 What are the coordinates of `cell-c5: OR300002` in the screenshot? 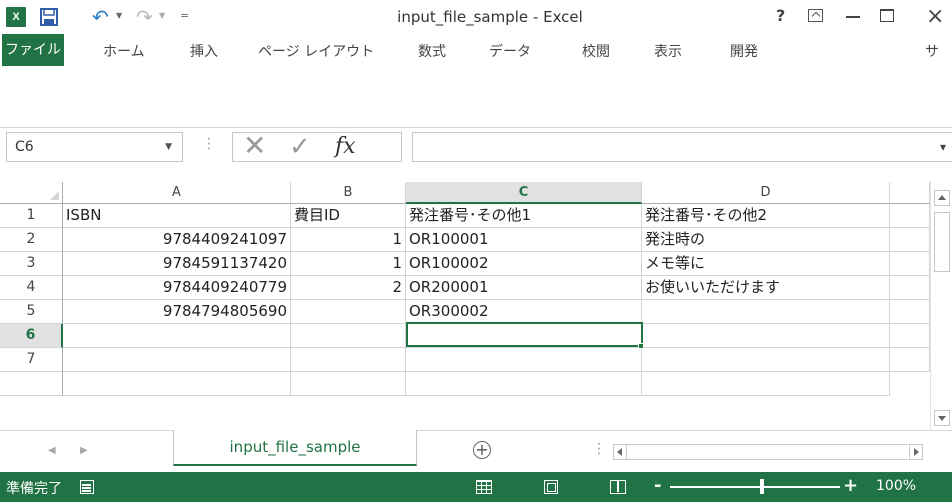 It's located at (524, 312).